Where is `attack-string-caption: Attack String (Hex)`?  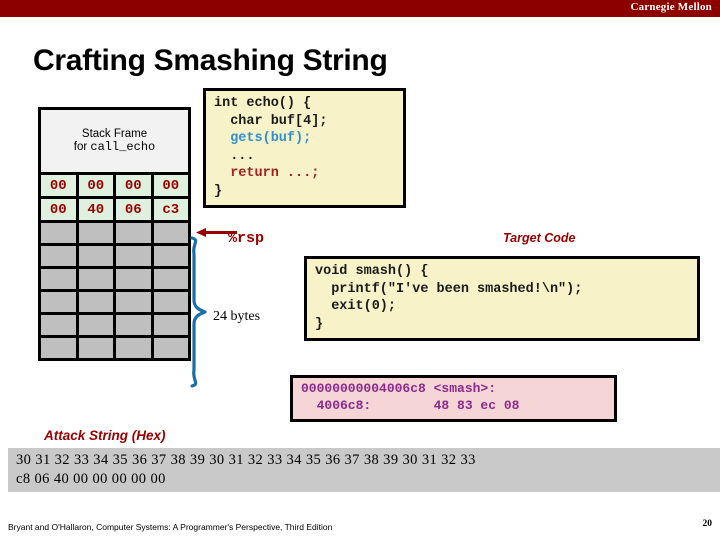
attack-string-caption: Attack String (Hex) is located at coordinates (105, 435).